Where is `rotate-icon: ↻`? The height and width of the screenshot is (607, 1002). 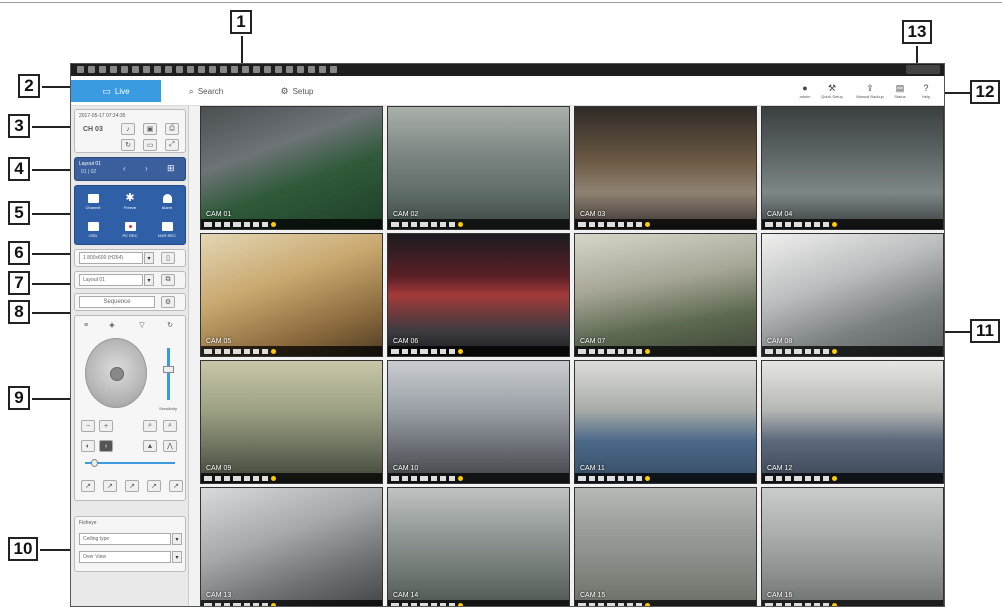
rotate-icon: ↻ is located at coordinates (128, 145).